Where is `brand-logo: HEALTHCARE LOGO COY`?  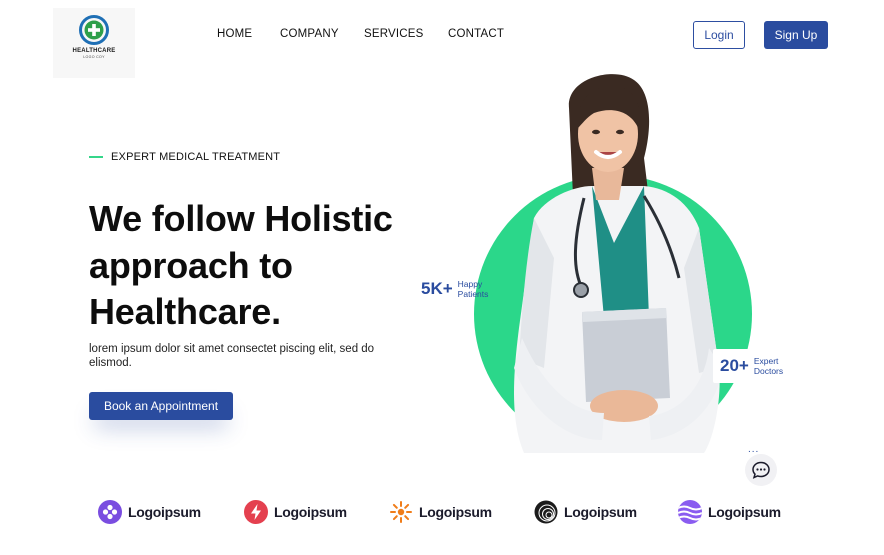
brand-logo: HEALTHCARE LOGO COY is located at coordinates (94, 43).